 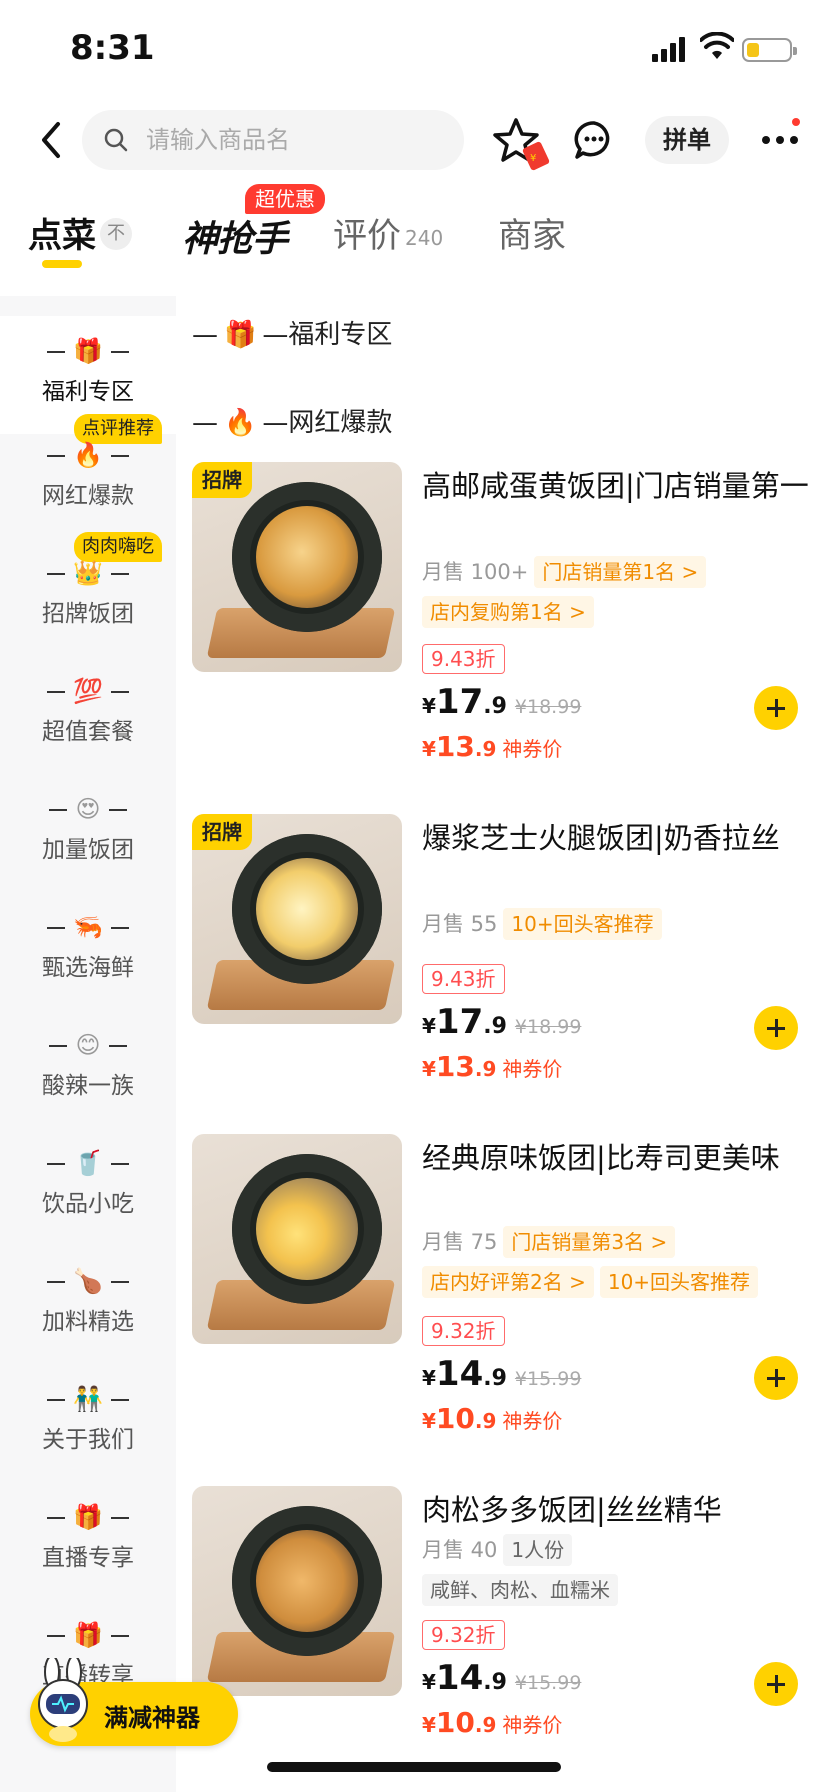 I want to click on section-header-welfare: — 🎁 —福利专区, so click(x=292, y=335).